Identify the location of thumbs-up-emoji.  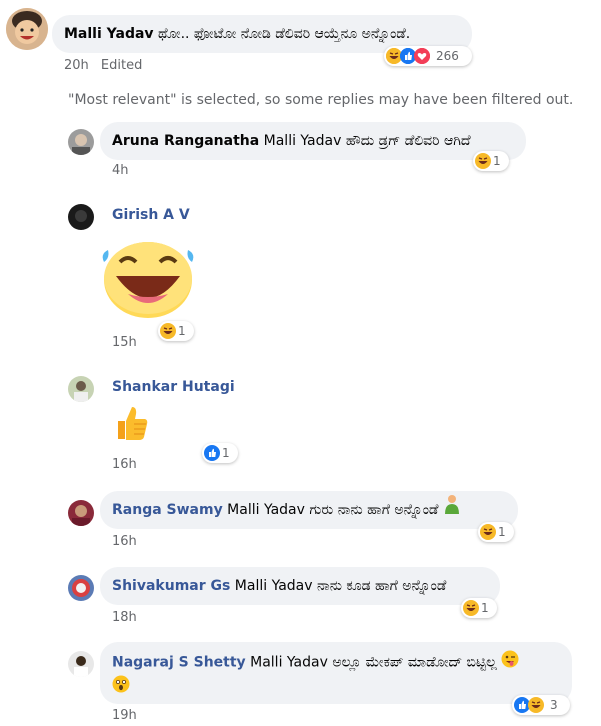
(132, 423).